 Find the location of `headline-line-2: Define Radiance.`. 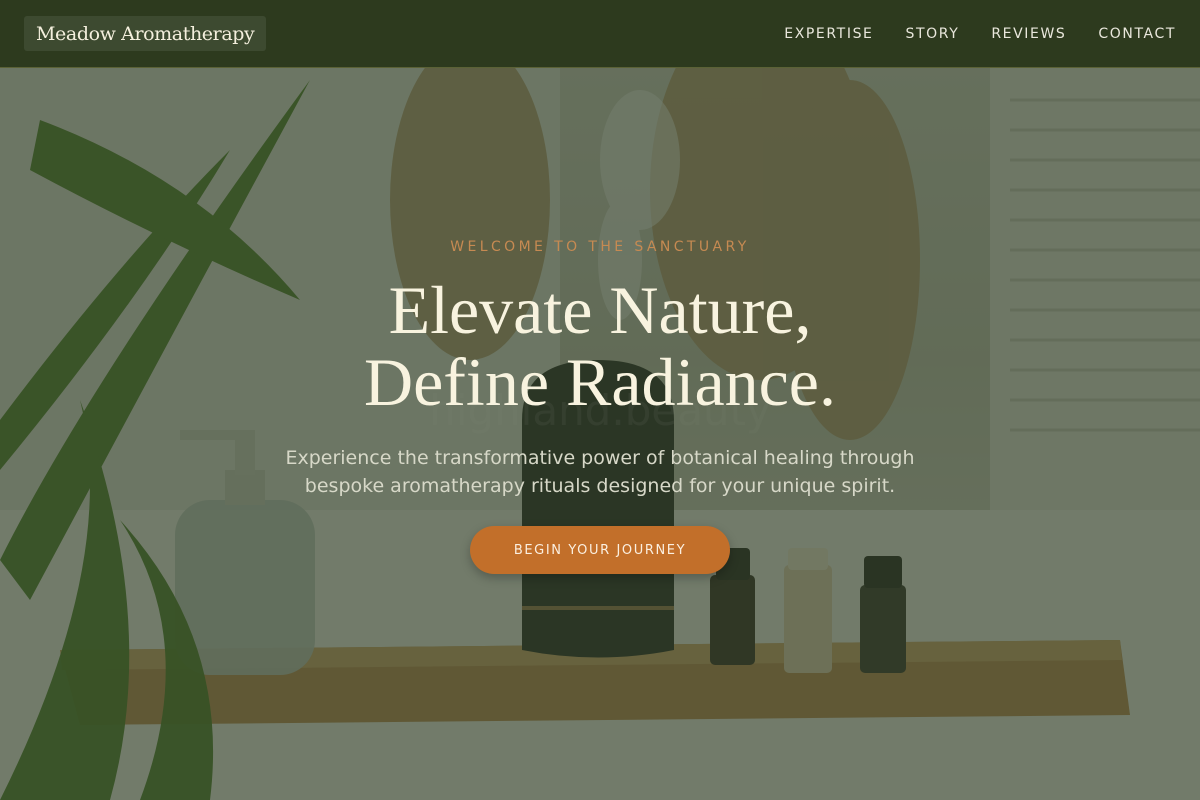

headline-line-2: Define Radiance. is located at coordinates (600, 382).